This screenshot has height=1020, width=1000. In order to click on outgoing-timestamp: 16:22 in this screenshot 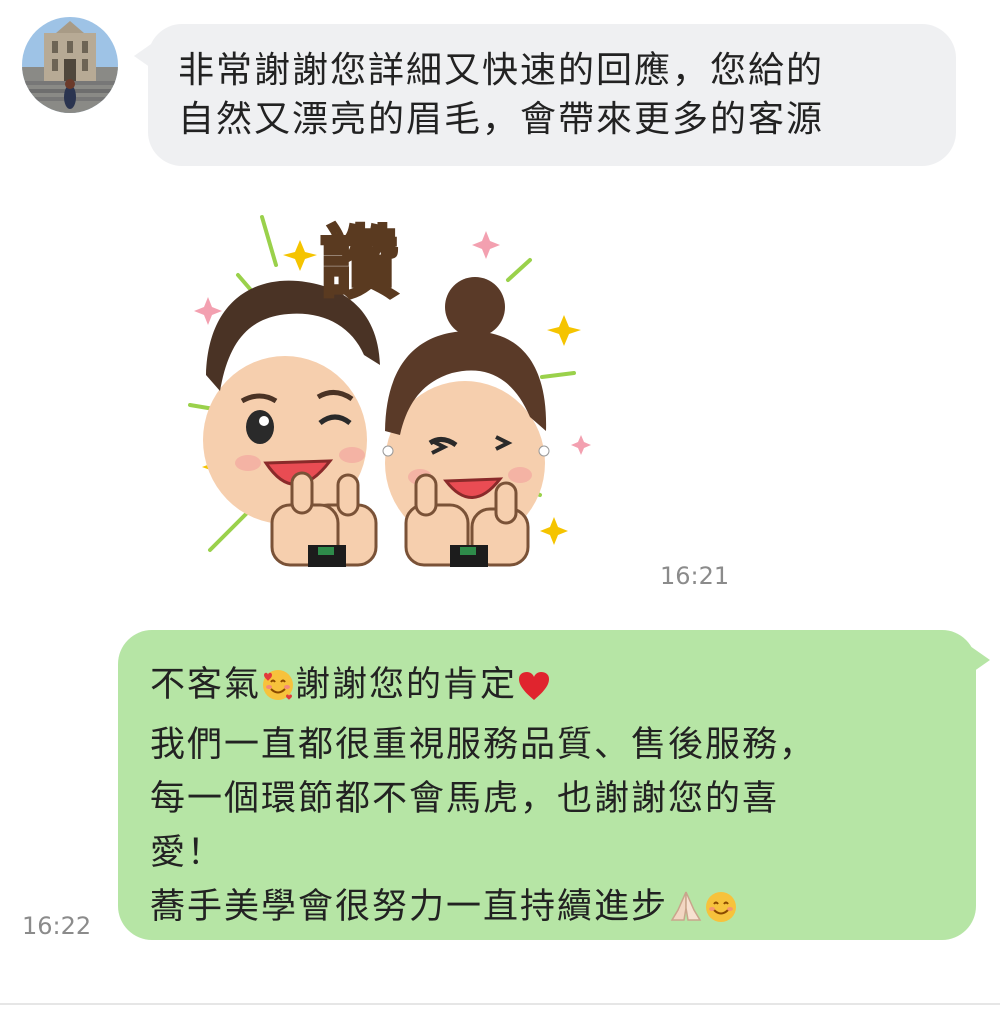, I will do `click(57, 926)`.